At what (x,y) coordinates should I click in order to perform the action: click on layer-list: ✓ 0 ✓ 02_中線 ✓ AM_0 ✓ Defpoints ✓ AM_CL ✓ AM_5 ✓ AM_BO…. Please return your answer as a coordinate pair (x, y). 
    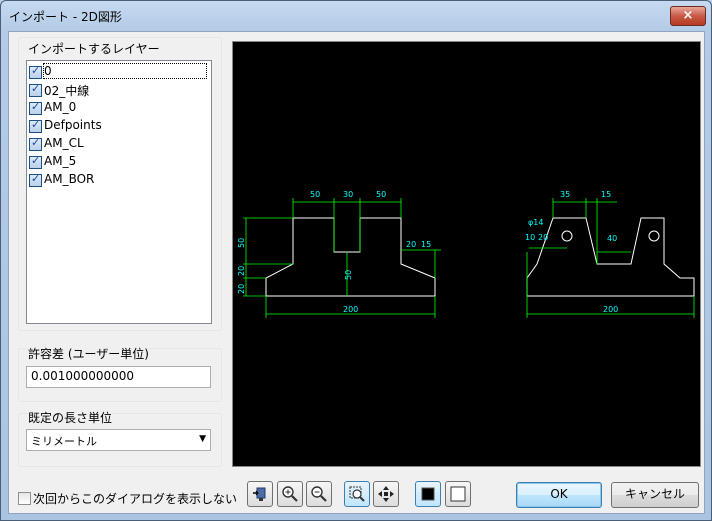
    Looking at the image, I should click on (119, 192).